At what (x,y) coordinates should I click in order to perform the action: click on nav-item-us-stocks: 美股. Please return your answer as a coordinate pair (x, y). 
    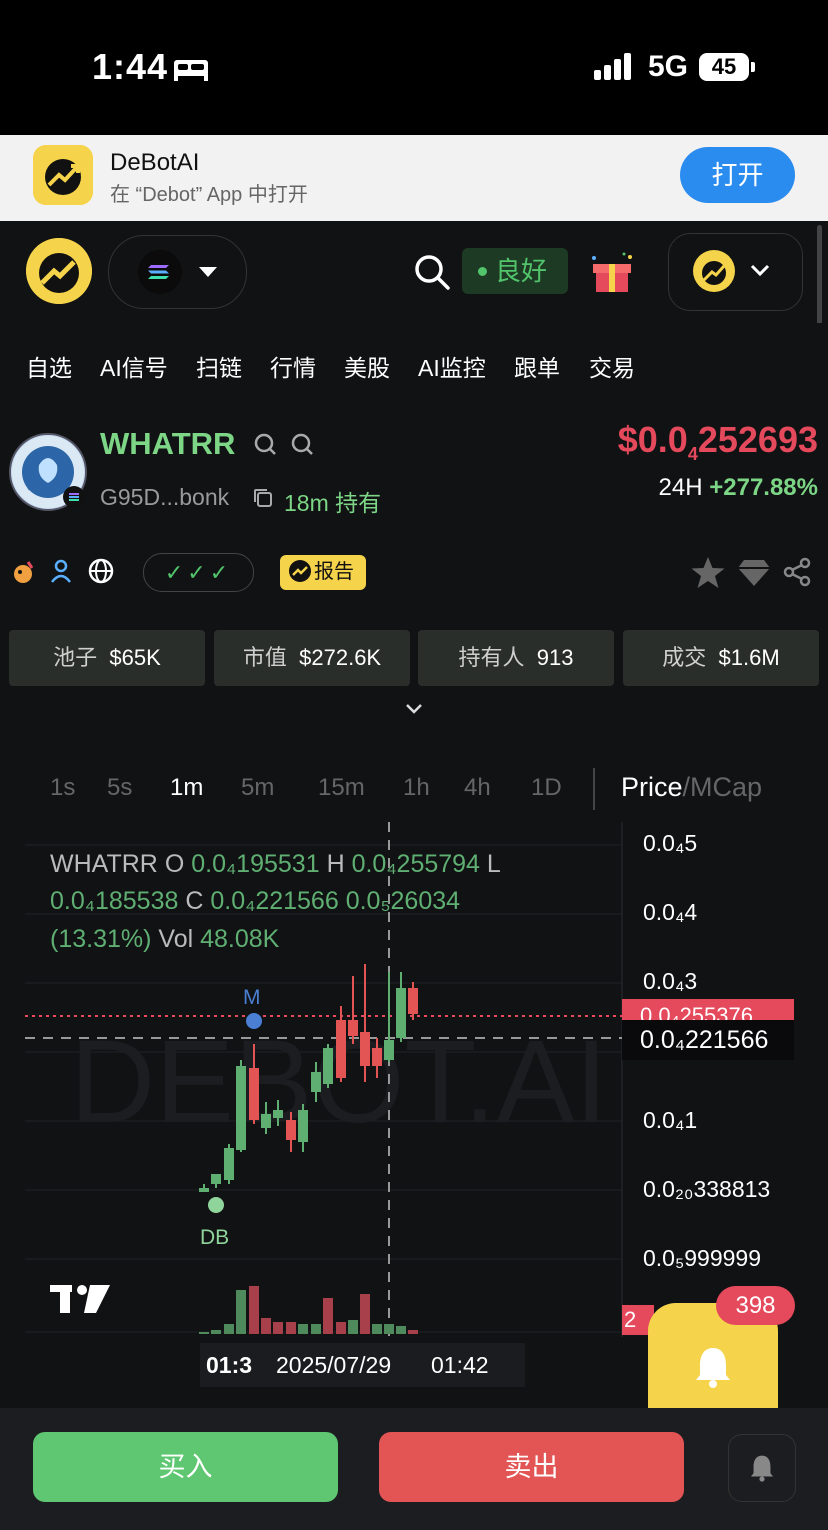
    Looking at the image, I should click on (367, 366).